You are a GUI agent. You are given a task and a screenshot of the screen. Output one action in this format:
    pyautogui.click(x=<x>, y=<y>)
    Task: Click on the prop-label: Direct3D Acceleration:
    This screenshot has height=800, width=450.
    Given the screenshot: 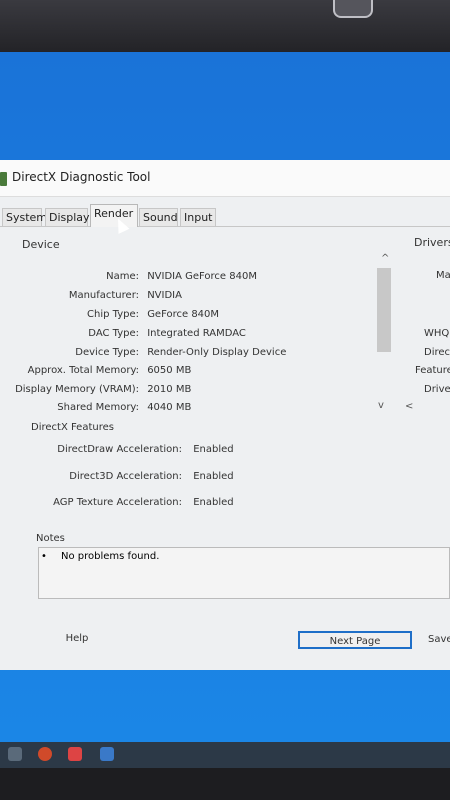 What is the action you would take?
    pyautogui.click(x=125, y=476)
    